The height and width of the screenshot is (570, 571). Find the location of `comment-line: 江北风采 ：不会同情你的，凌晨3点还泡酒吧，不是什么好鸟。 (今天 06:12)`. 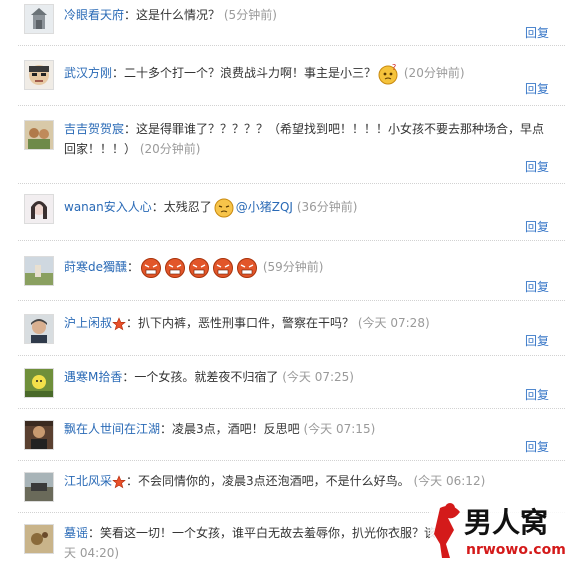

comment-line: 江北风采 ：不会同情你的，凌晨3点还泡酒吧，不是什么好鸟。 (今天 06:12) is located at coordinates (310, 481).